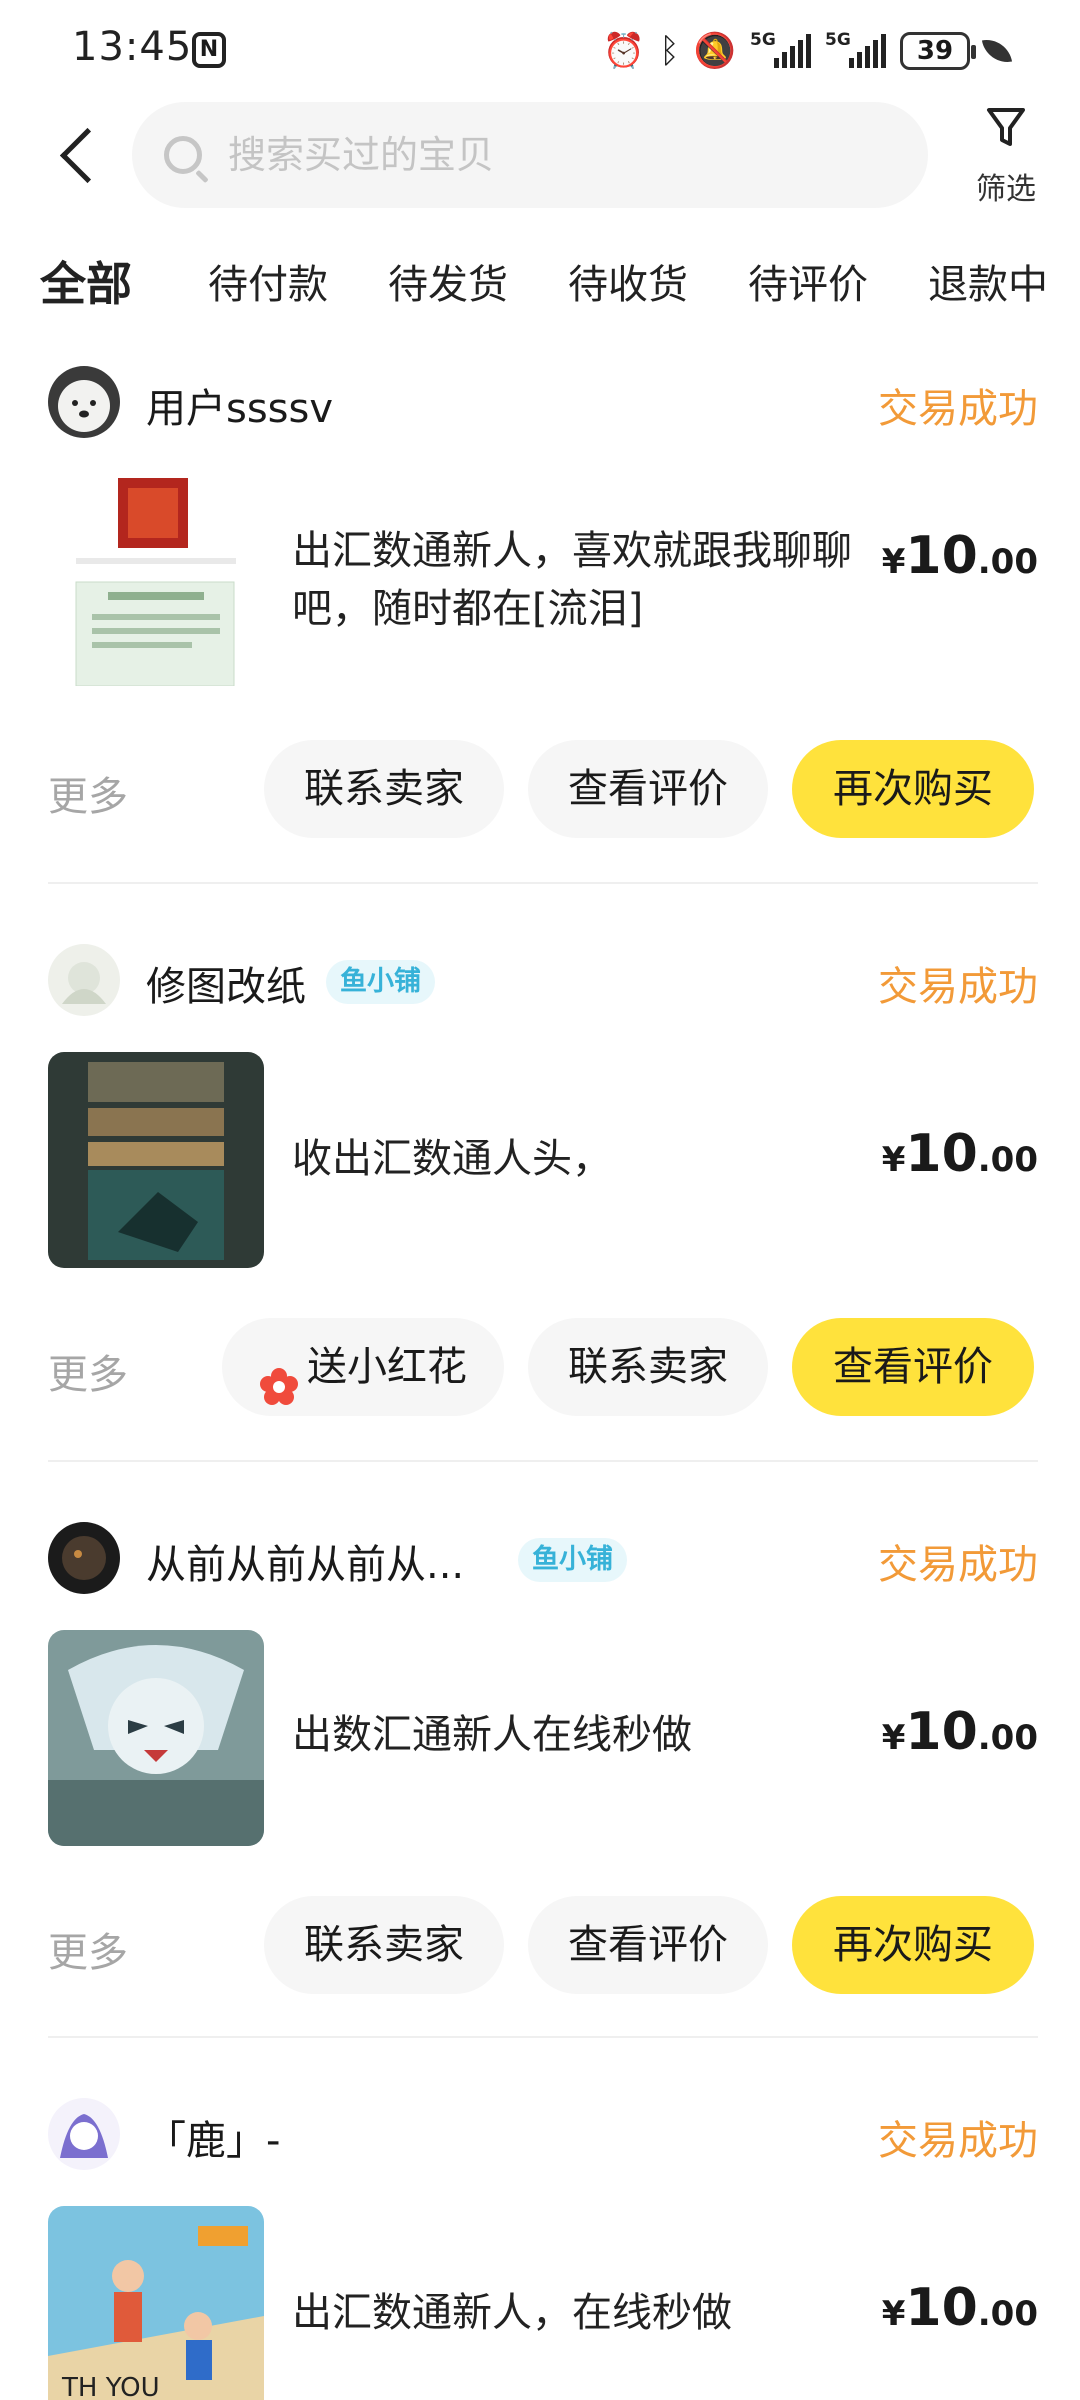 This screenshot has height=2400, width=1080. What do you see at coordinates (1006, 189) in the screenshot?
I see `filter-label: 筛选` at bounding box center [1006, 189].